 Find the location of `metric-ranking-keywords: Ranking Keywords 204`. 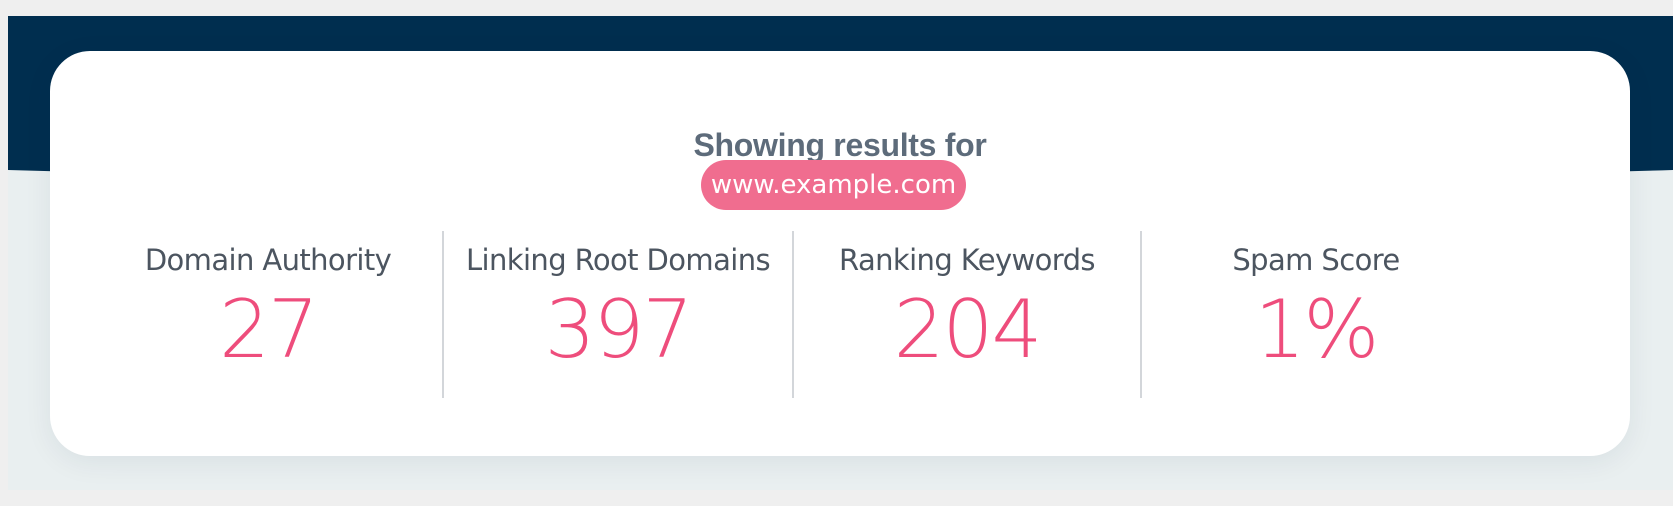

metric-ranking-keywords: Ranking Keywords 204 is located at coordinates (966, 314).